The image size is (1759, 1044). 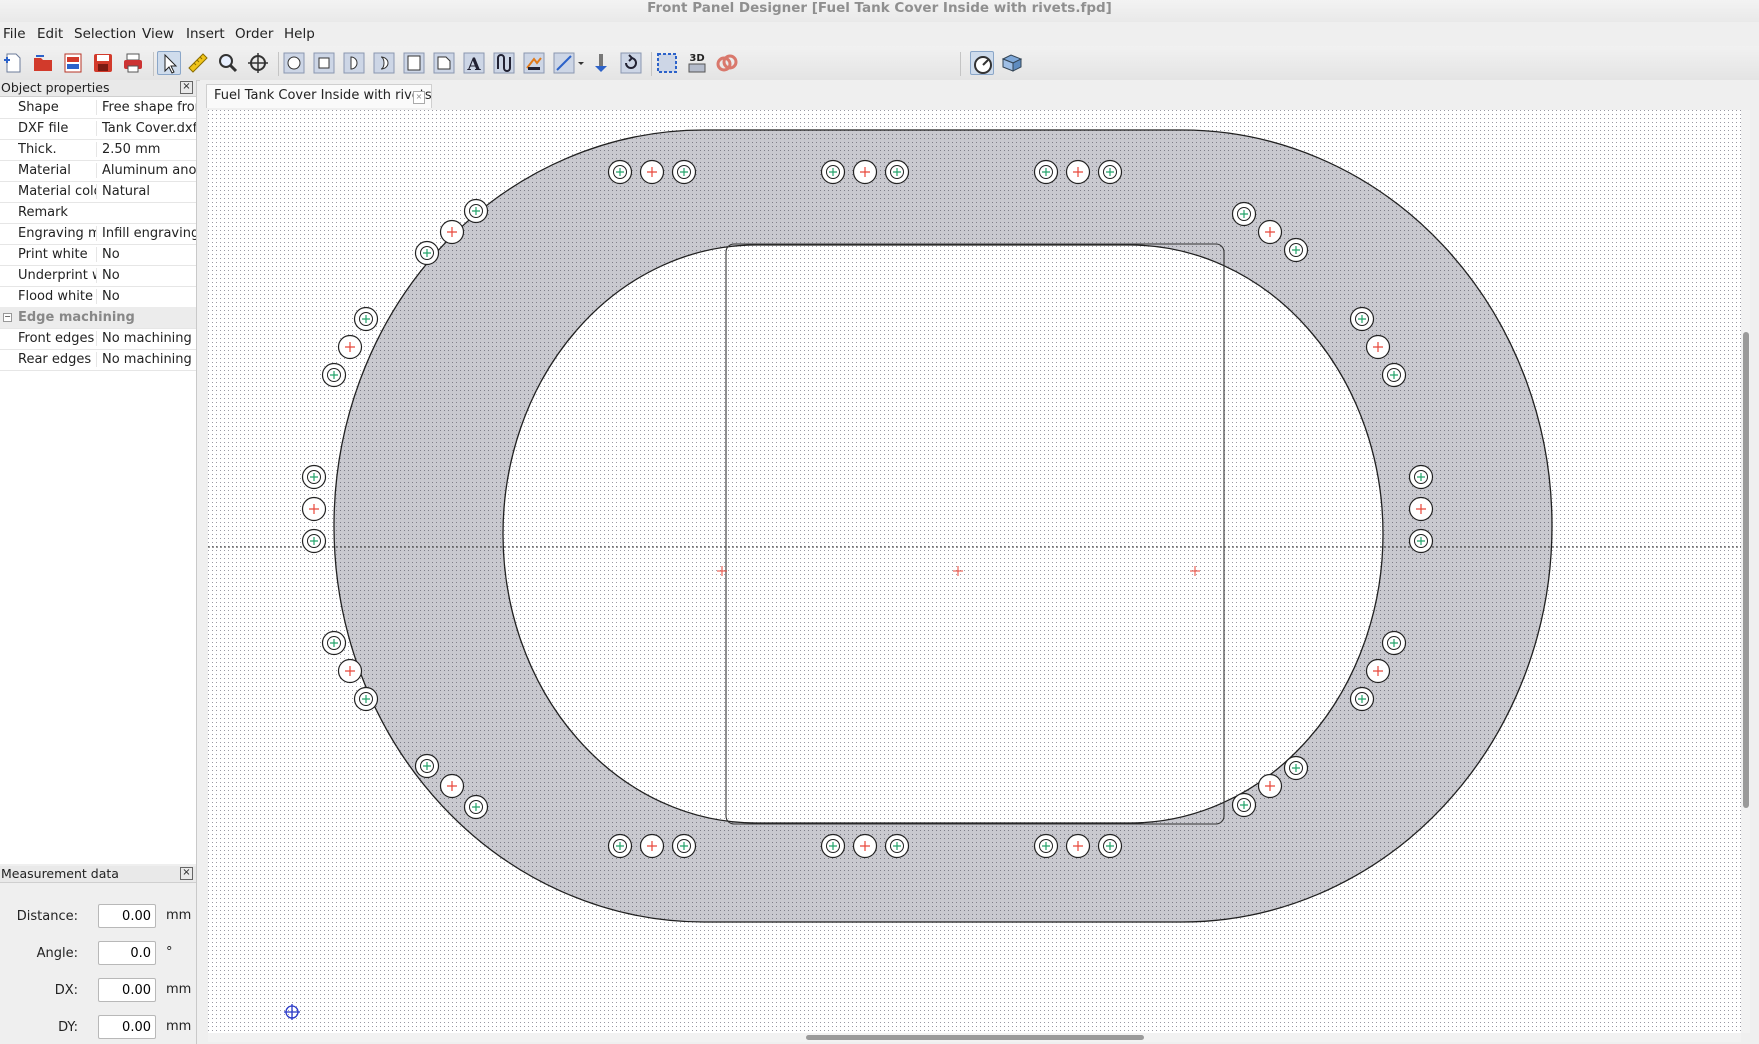 I want to click on zoom-icon, so click(x=228, y=63).